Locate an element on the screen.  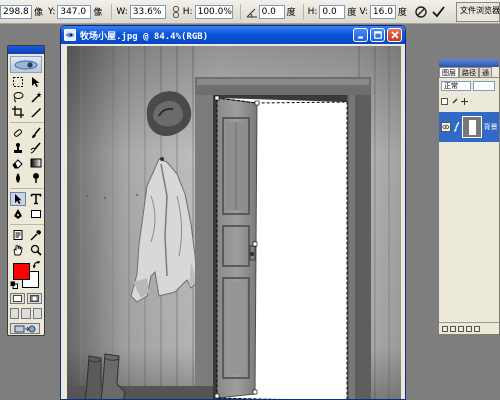
default-colors-icon is located at coordinates (14, 285).